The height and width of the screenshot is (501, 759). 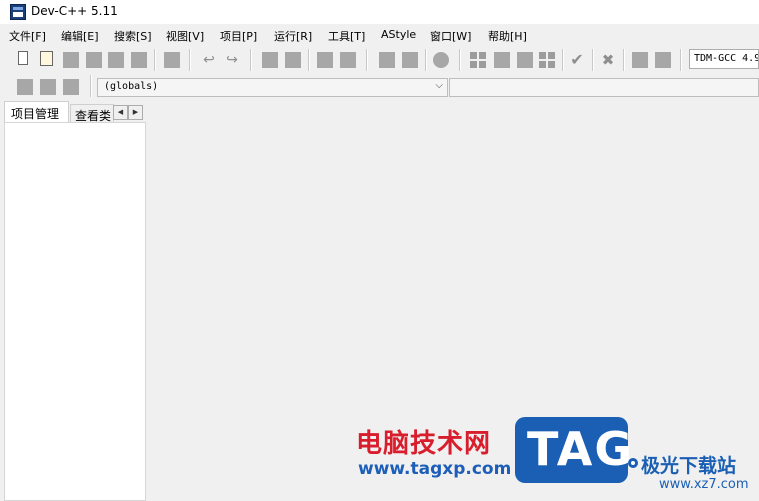 I want to click on tab-scroll-left-icon: ◀, so click(x=120, y=112).